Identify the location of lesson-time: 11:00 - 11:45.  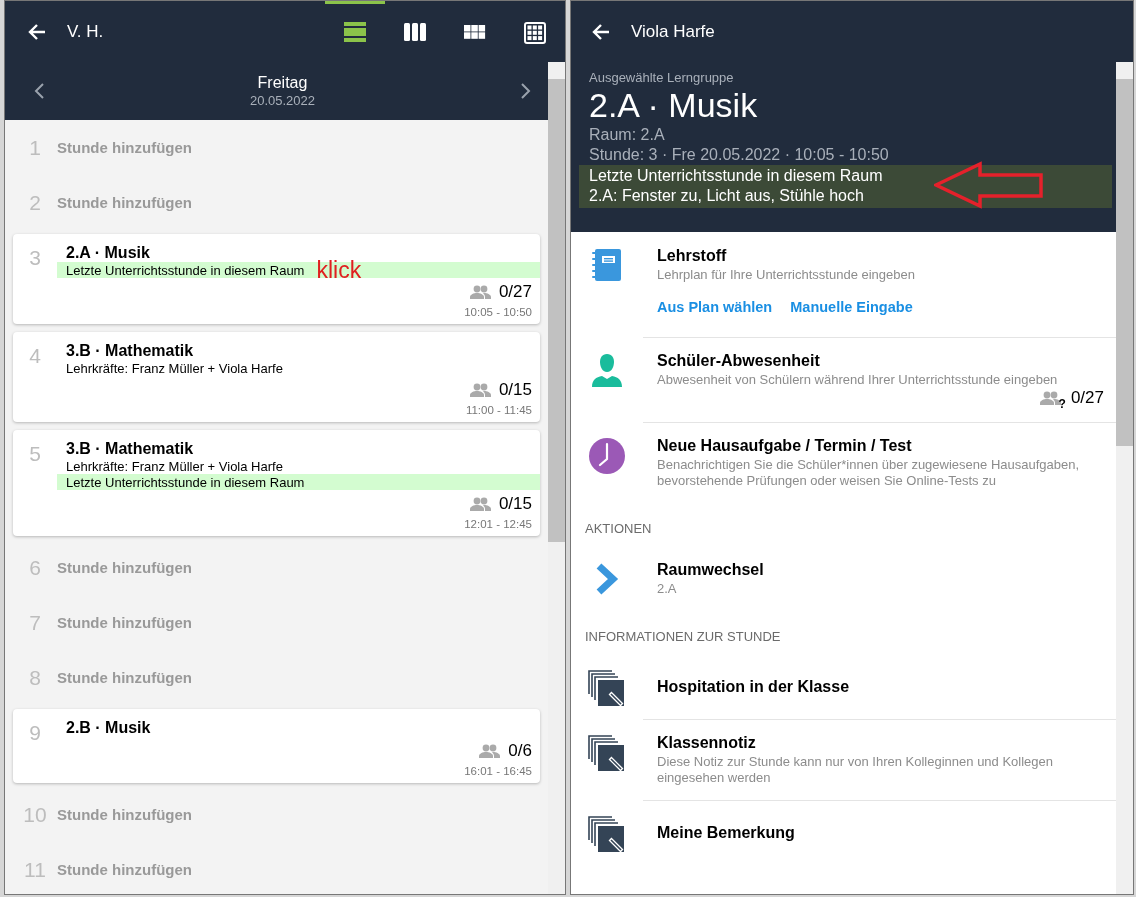
(499, 410).